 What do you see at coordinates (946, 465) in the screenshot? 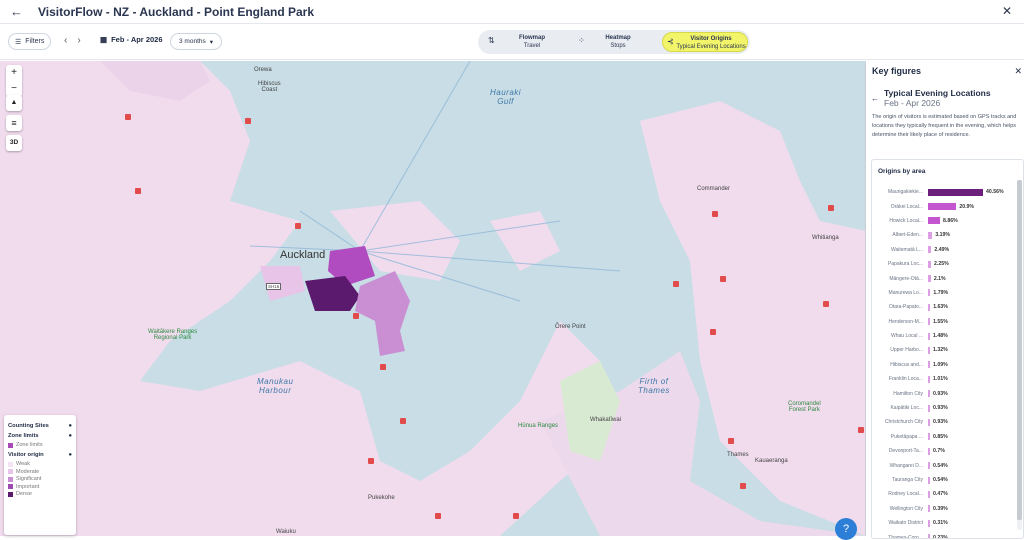
I see `origin-row: Whangarei D... 0.54%` at bounding box center [946, 465].